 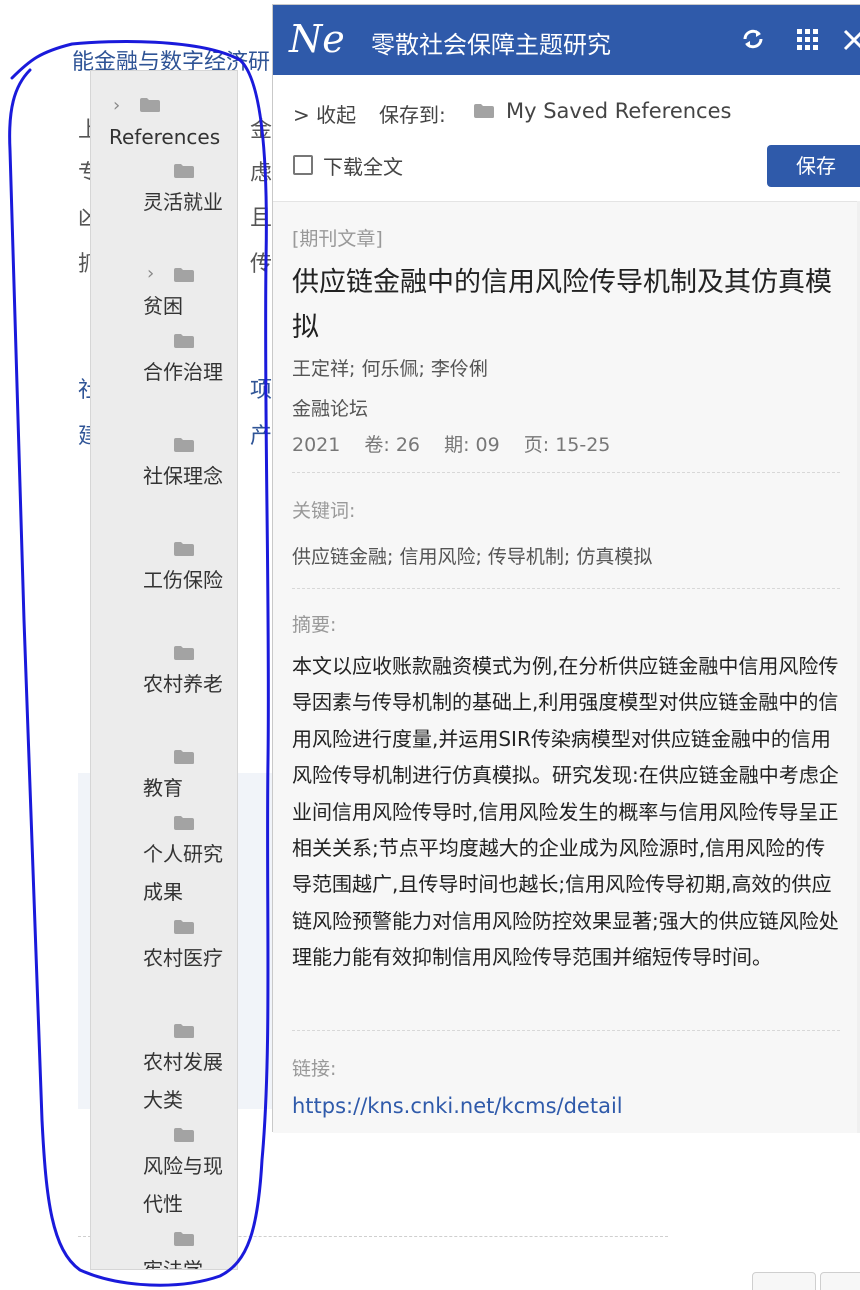 I want to click on folder-item-label: 风险与现代性, so click(x=183, y=1185).